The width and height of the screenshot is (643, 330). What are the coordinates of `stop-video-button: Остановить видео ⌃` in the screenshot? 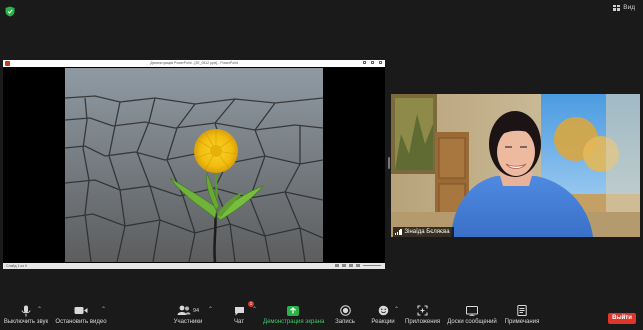 It's located at (81, 315).